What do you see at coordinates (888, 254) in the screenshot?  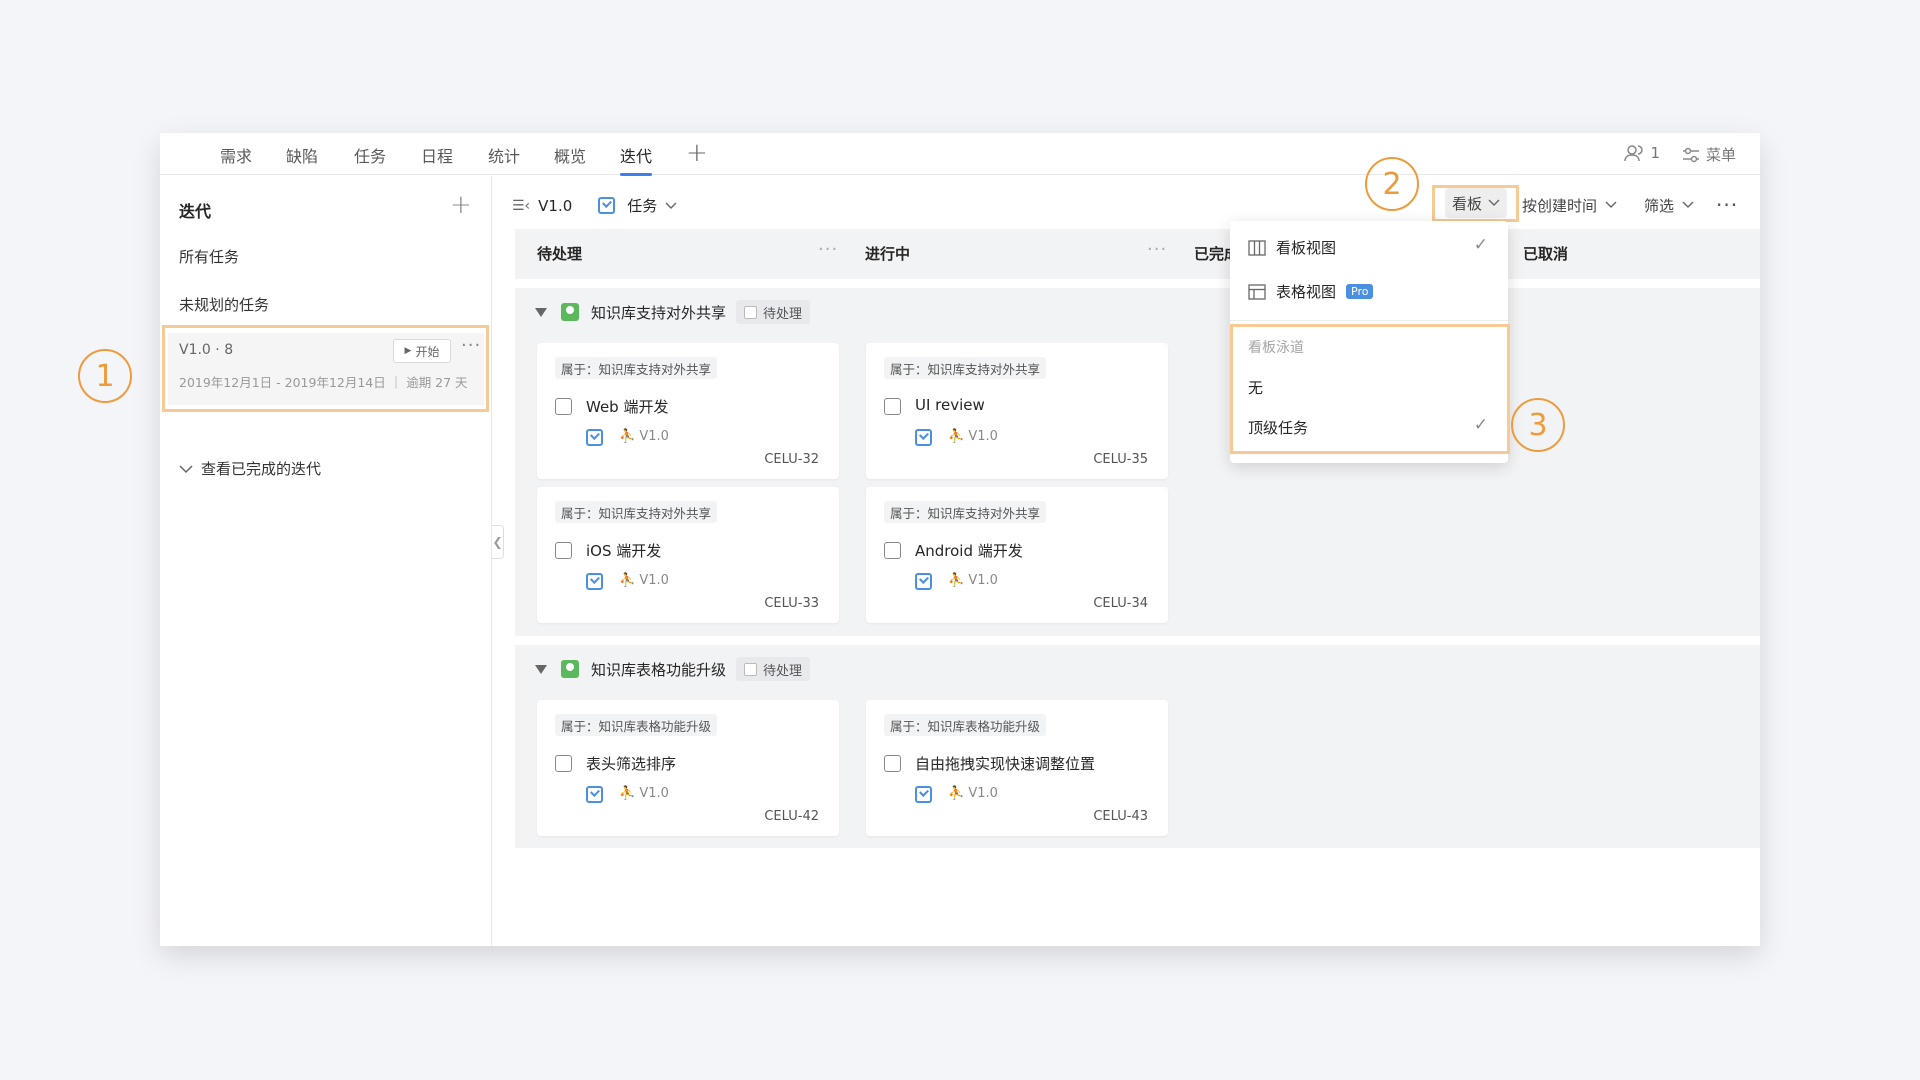 I see `column-title-in-progress: 进行中` at bounding box center [888, 254].